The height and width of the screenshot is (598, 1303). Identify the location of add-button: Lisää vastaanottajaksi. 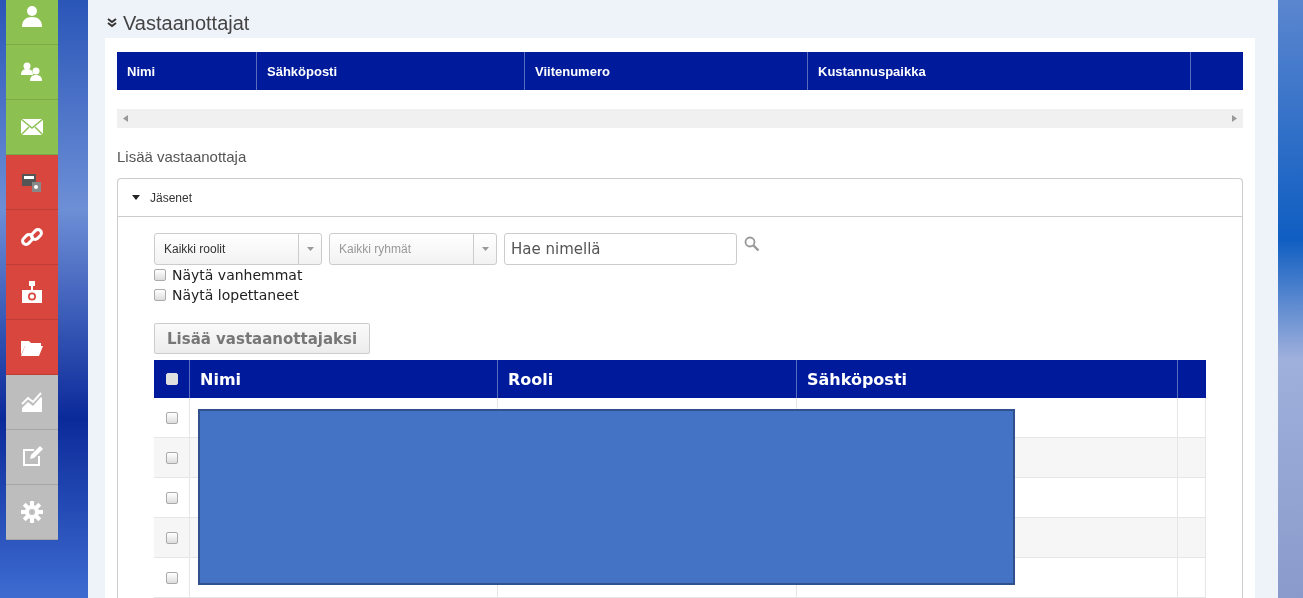
(262, 338).